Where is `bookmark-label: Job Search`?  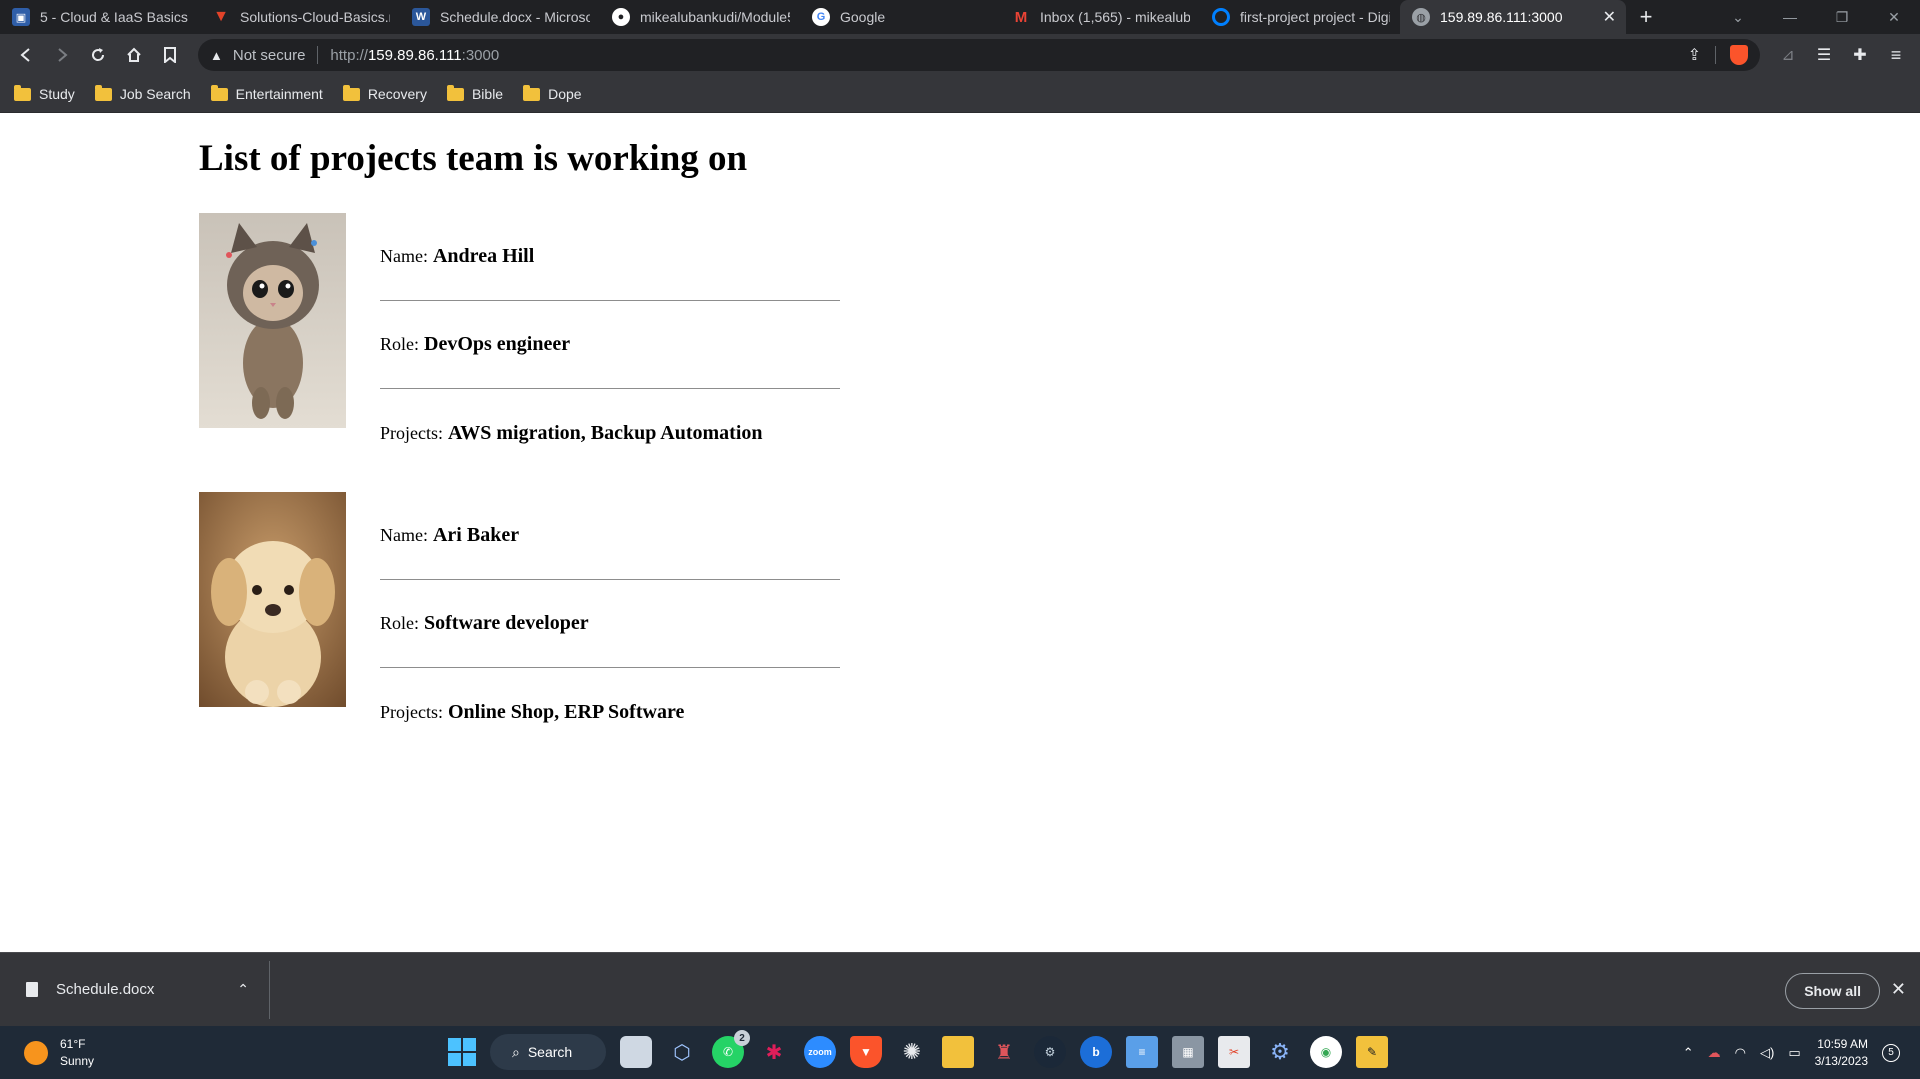
bookmark-label: Job Search is located at coordinates (155, 94).